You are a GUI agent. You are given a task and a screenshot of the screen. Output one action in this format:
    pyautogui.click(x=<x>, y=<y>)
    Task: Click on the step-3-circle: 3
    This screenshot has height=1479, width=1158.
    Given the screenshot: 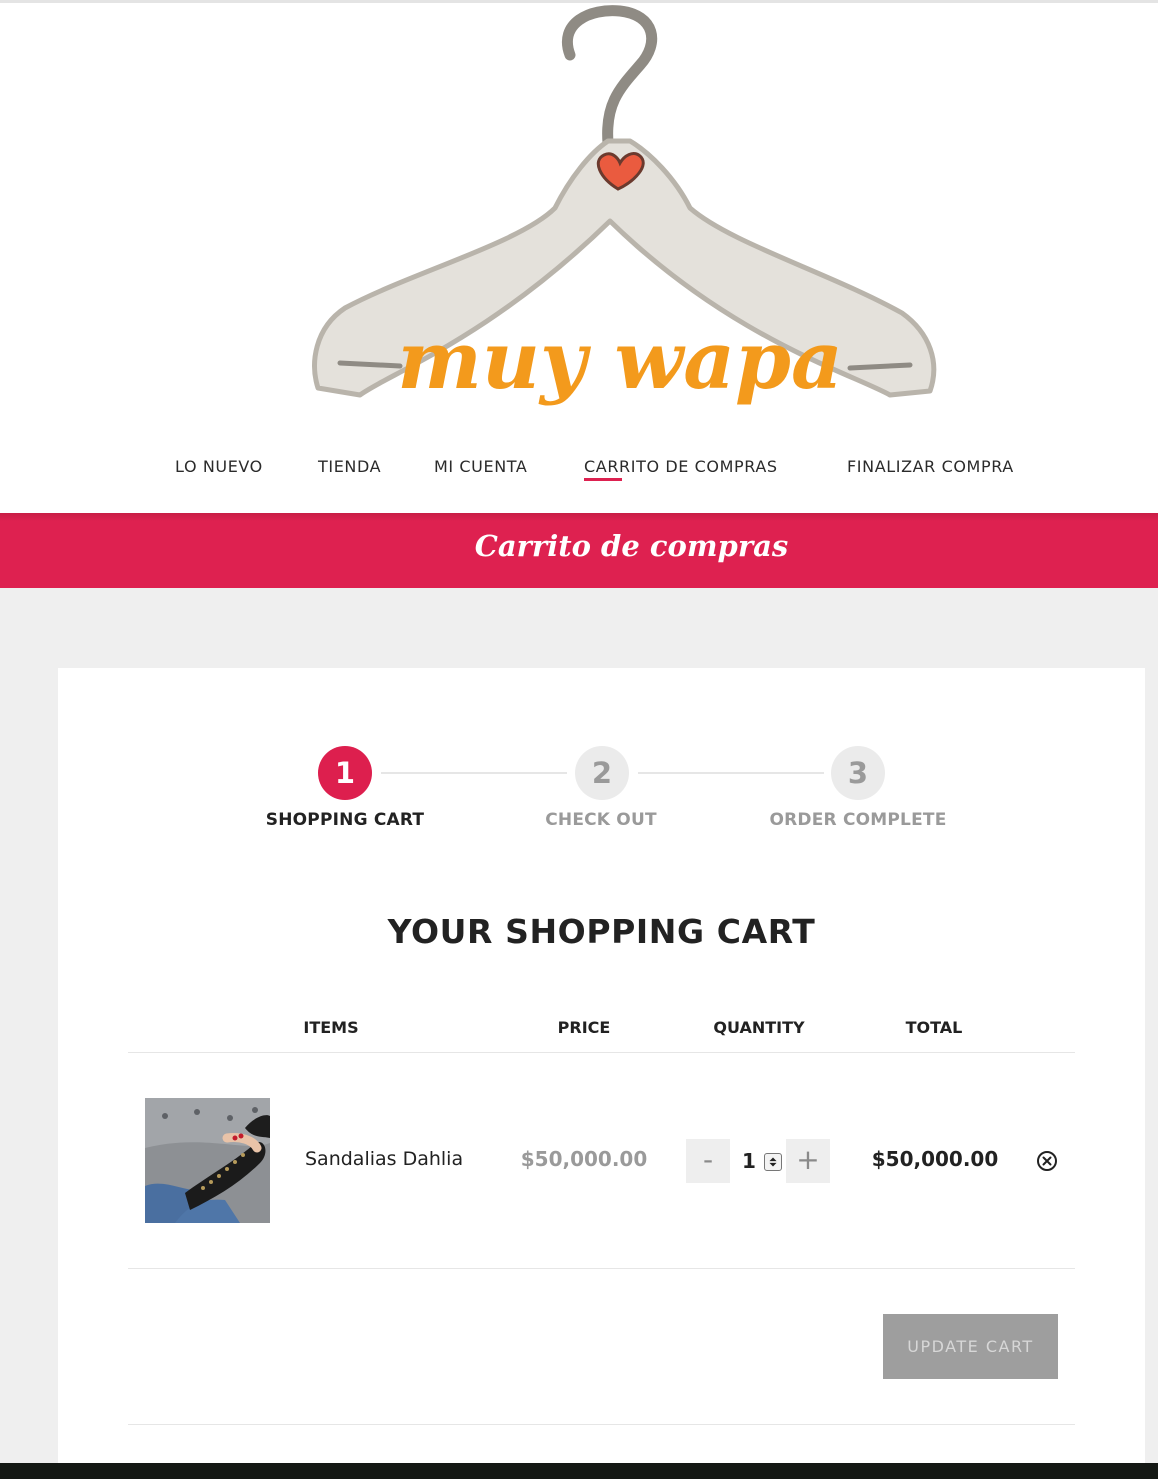 What is the action you would take?
    pyautogui.click(x=858, y=773)
    